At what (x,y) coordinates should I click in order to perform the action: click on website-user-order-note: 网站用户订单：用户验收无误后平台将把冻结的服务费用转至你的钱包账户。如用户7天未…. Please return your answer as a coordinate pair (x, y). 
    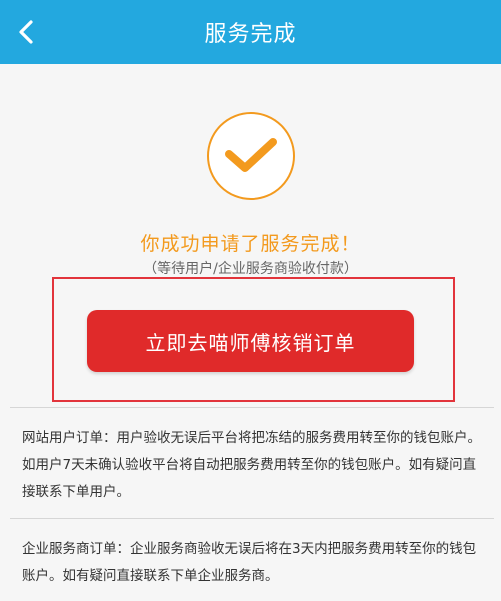
    Looking at the image, I should click on (251, 465).